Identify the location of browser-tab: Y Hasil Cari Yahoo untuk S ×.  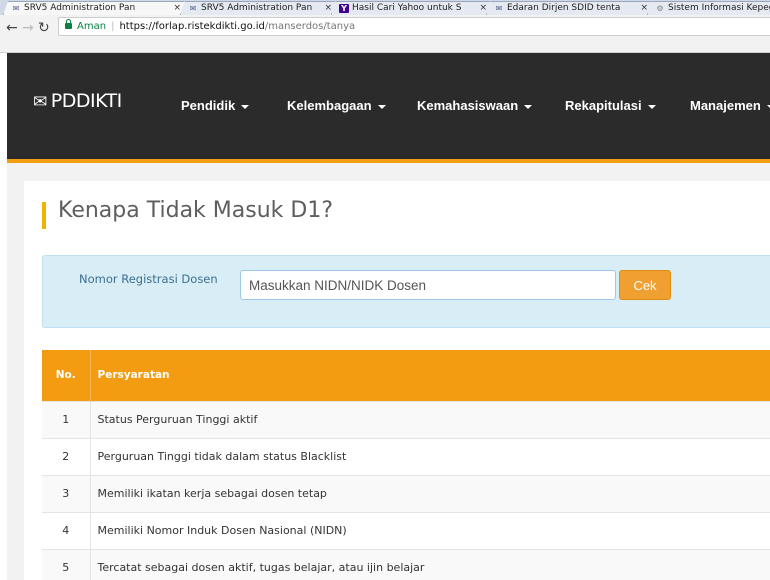
(413, 8).